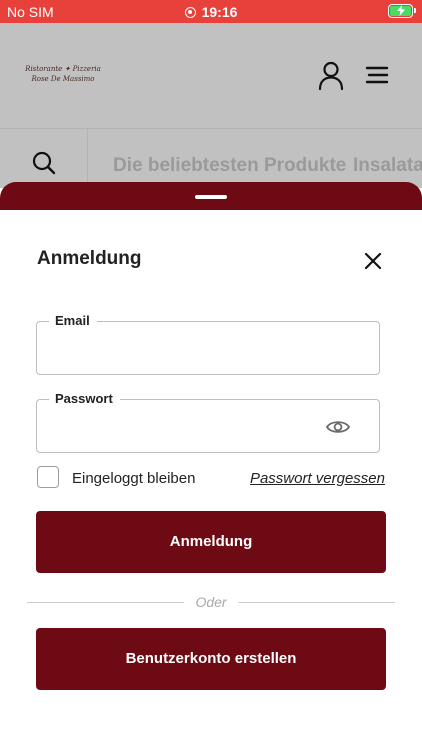  I want to click on category-tab-popular: Die beliebtesten Produkte, so click(229, 166).